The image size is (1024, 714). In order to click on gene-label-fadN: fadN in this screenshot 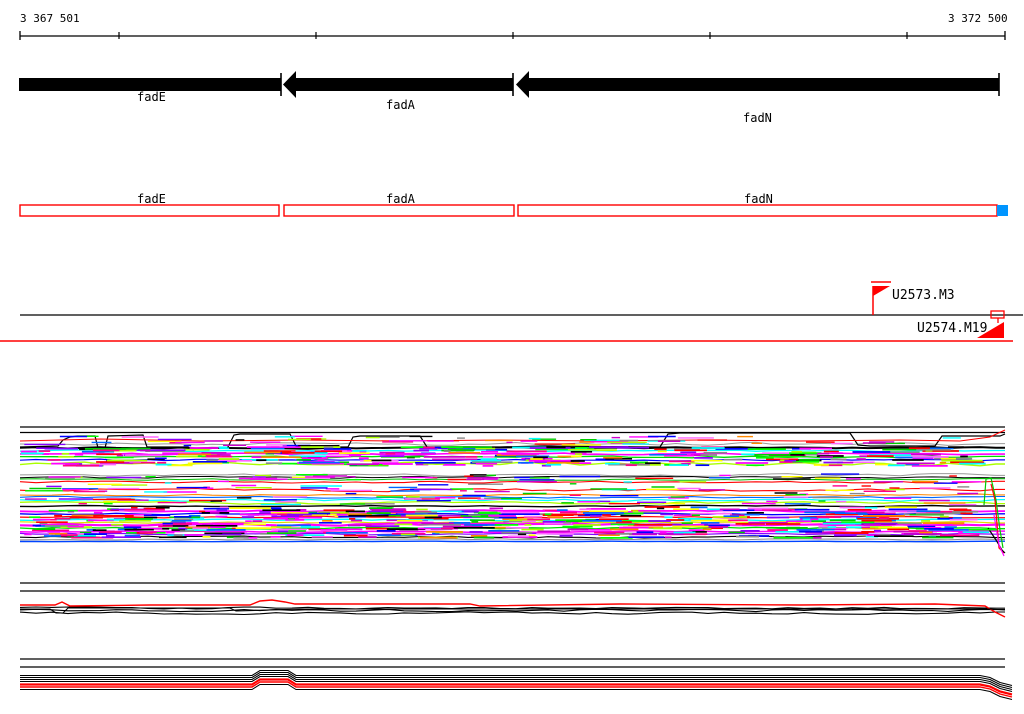, I will do `click(757, 118)`.